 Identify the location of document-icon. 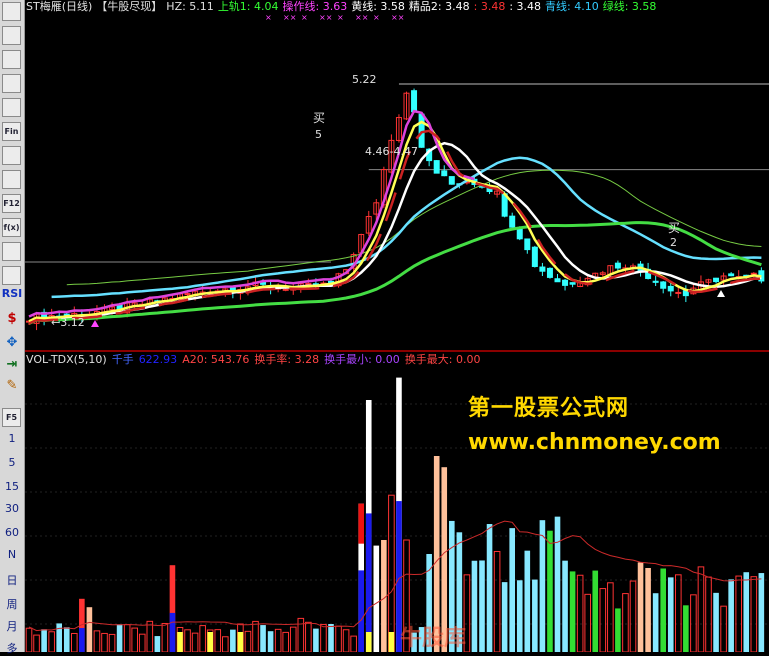
(11, 179).